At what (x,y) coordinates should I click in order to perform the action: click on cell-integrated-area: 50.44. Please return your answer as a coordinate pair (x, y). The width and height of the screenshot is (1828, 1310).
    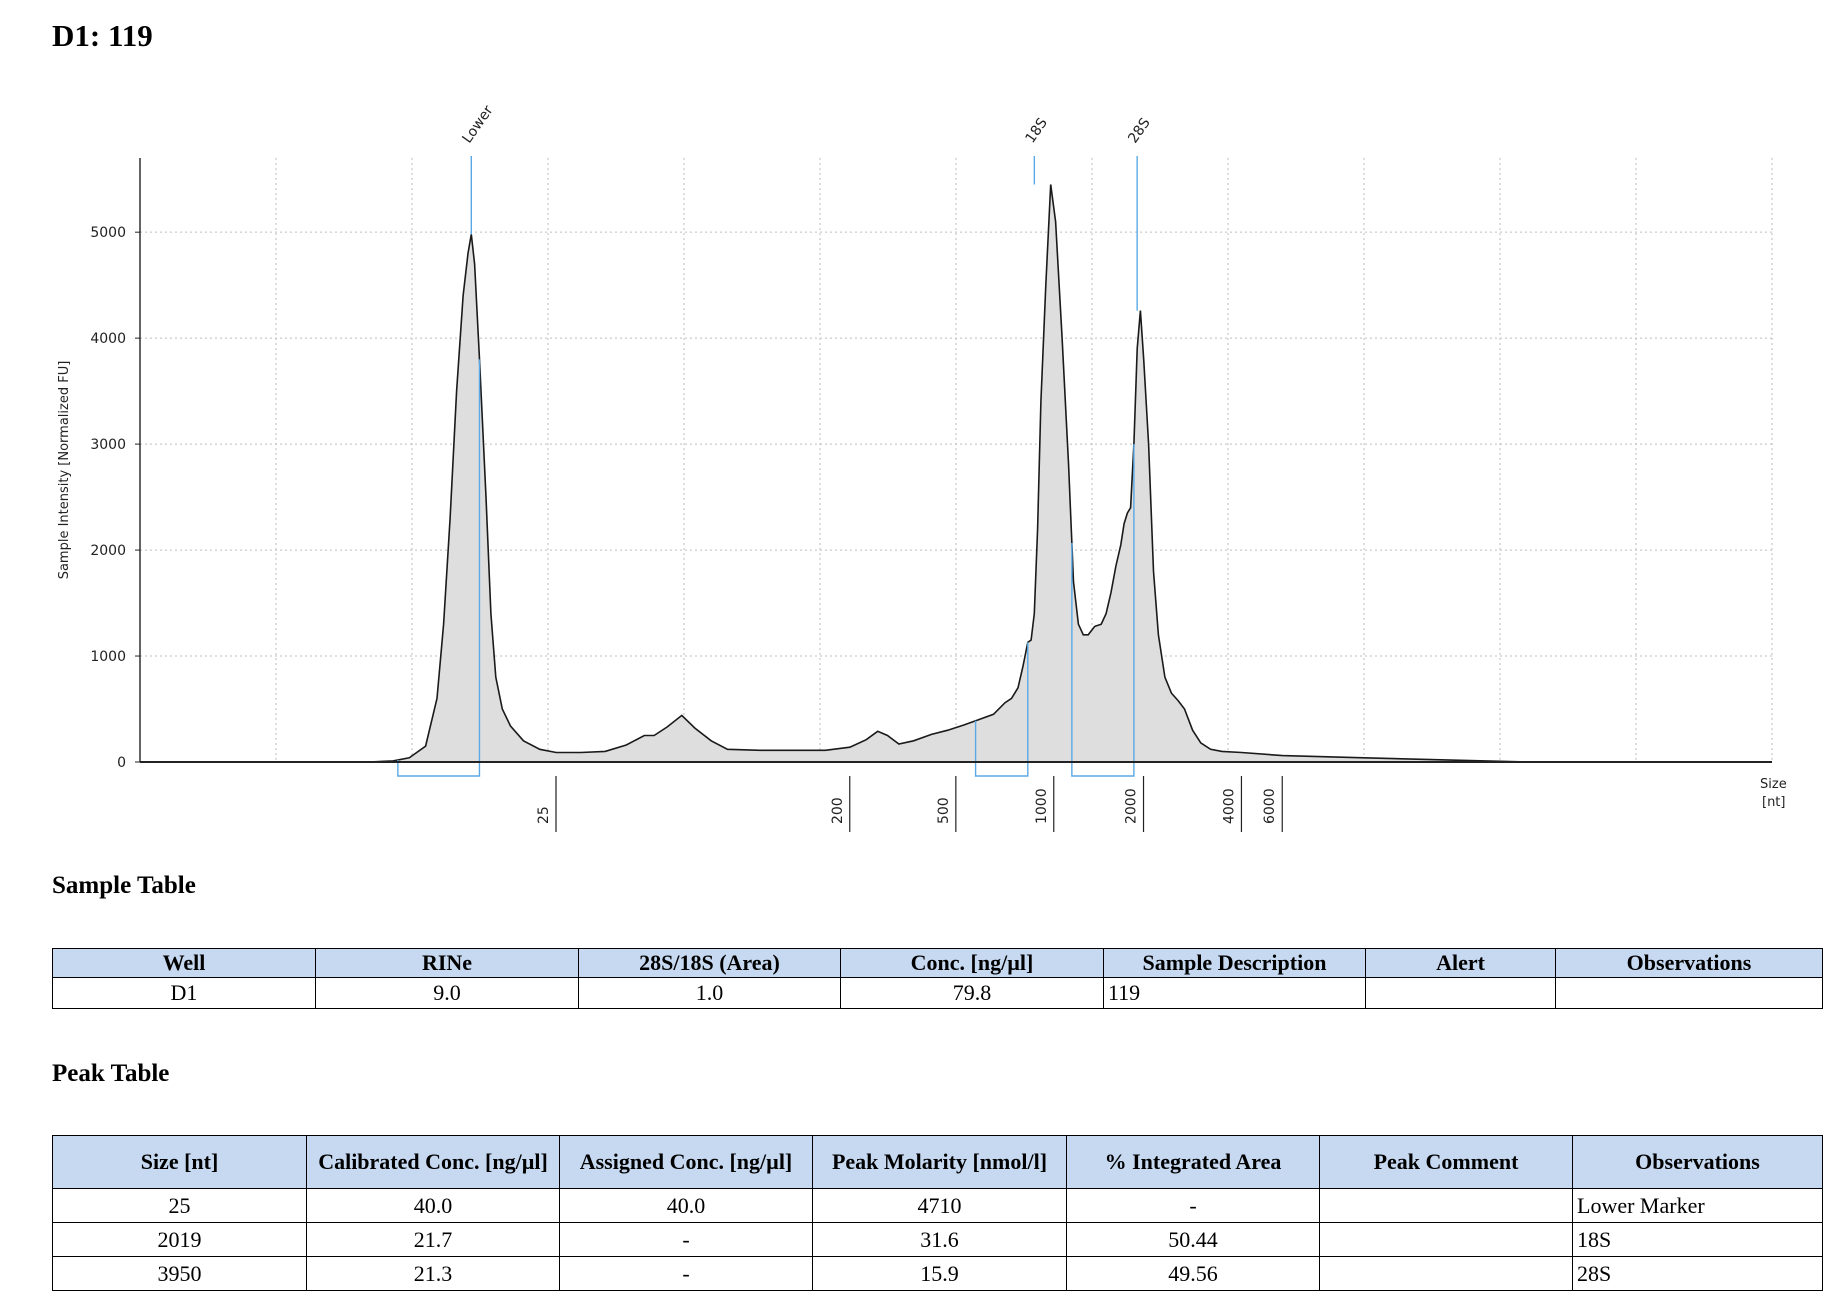
    Looking at the image, I should click on (1193, 1239).